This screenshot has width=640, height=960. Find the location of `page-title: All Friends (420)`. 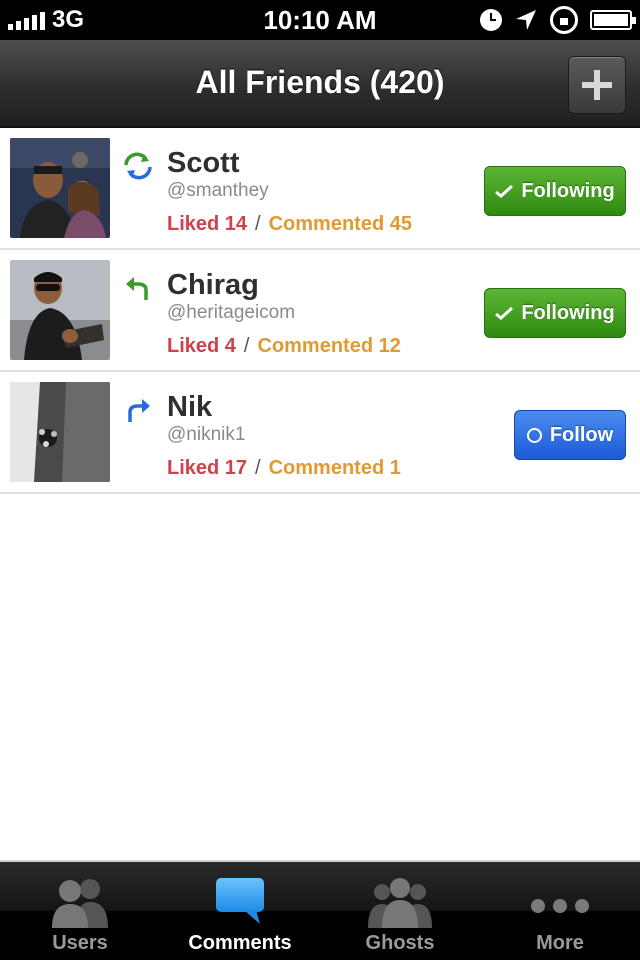

page-title: All Friends (420) is located at coordinates (320, 82).